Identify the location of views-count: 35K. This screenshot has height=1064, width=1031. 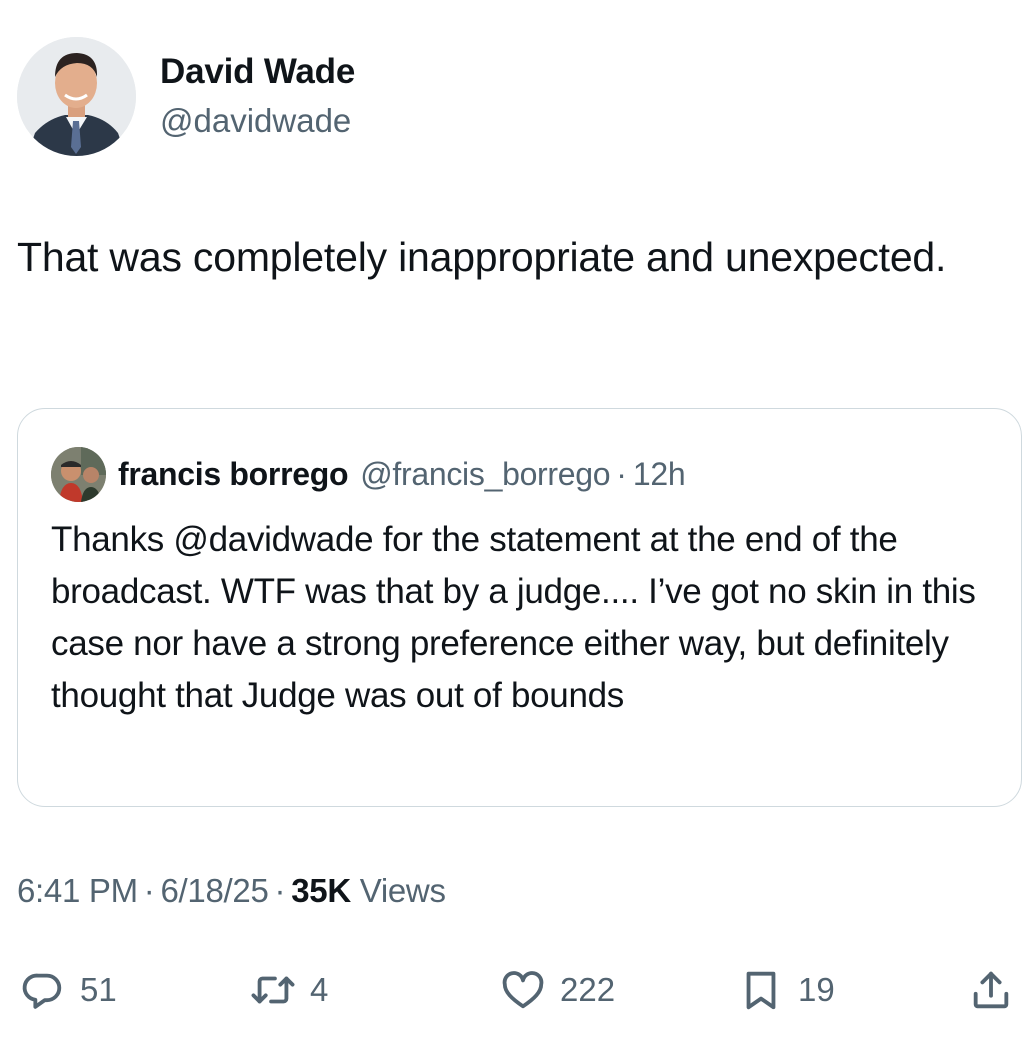
(321, 890).